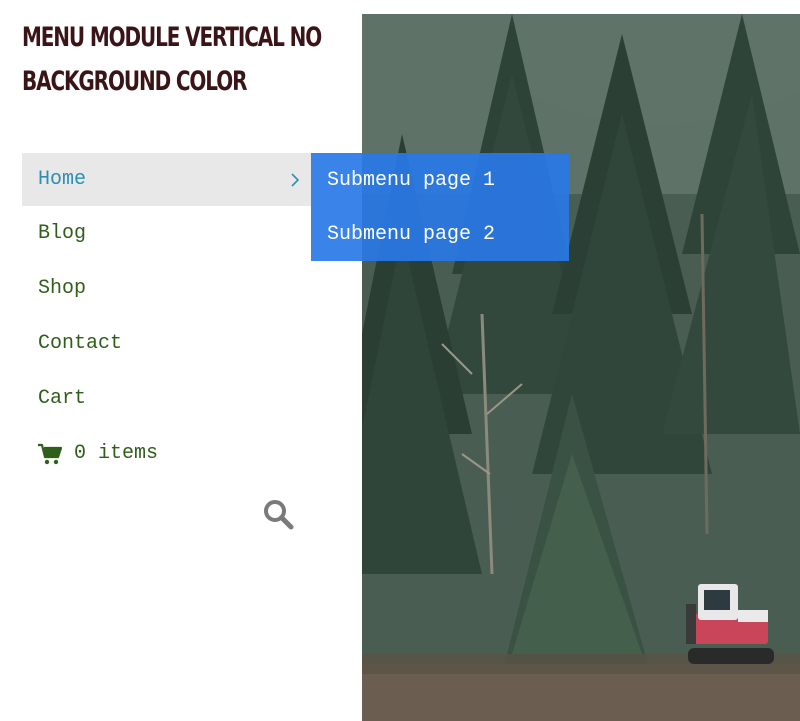  I want to click on search-icon, so click(278, 514).